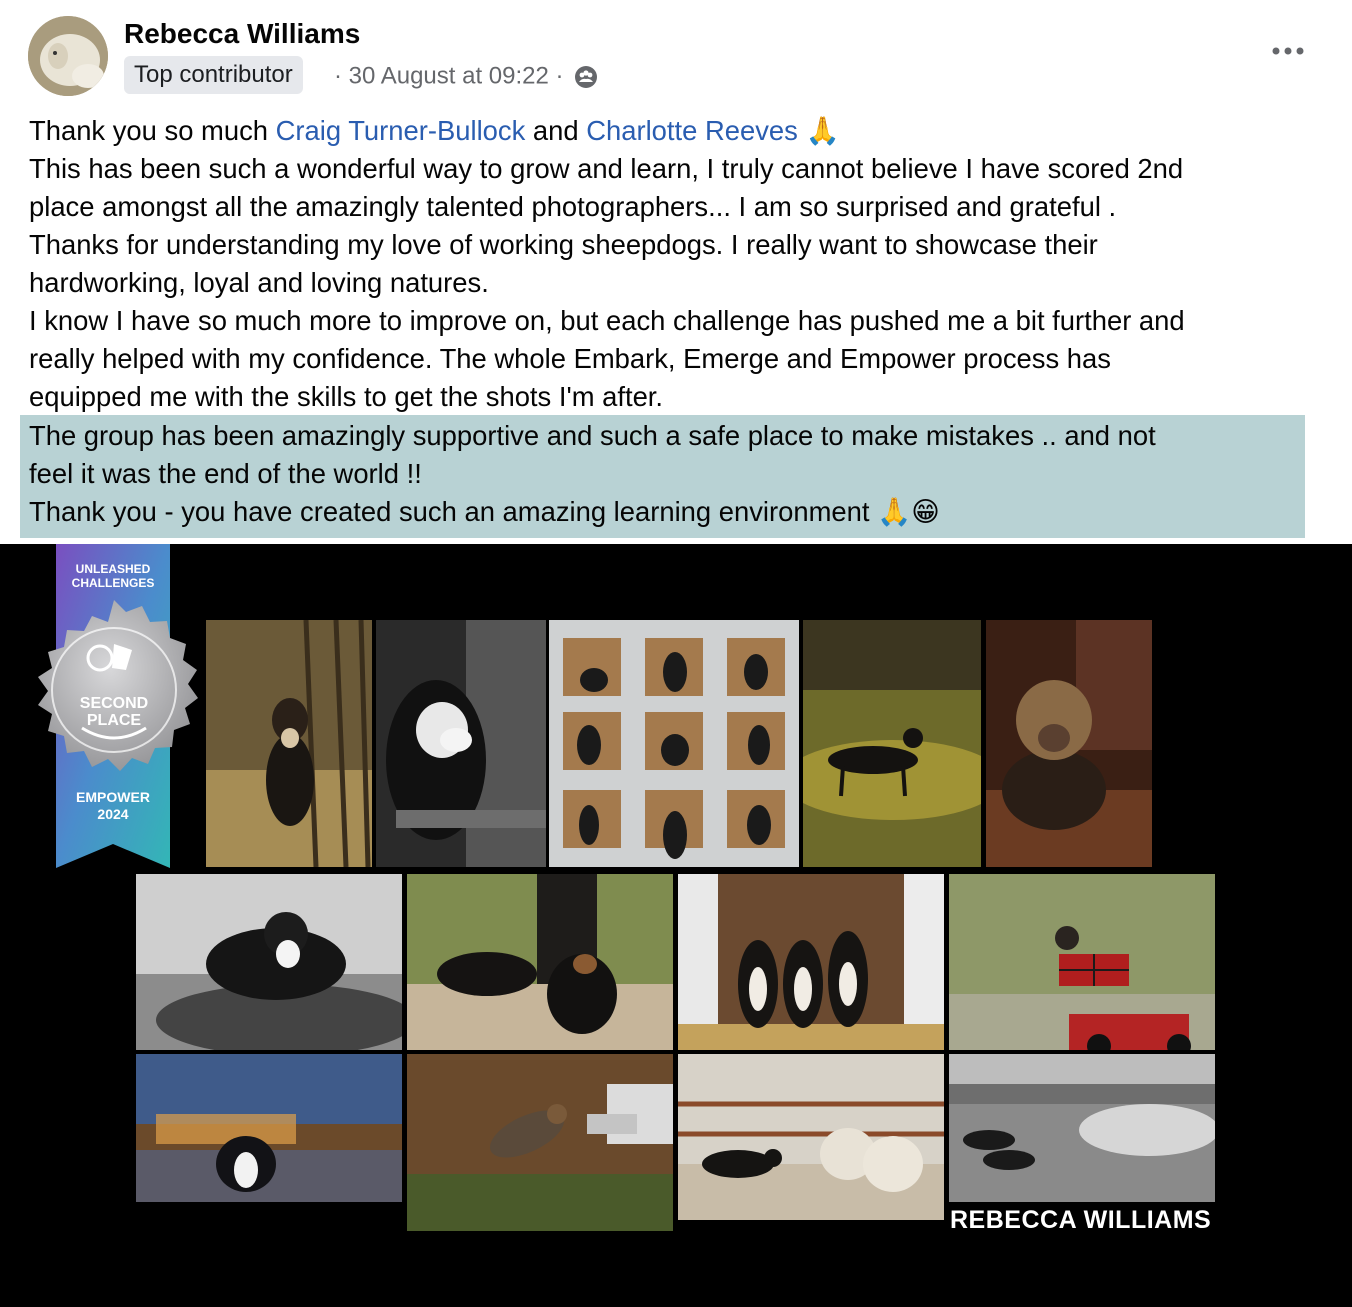 This screenshot has height=1307, width=1352. Describe the element at coordinates (1082, 962) in the screenshot. I see `photo-dog-on-quad` at that location.